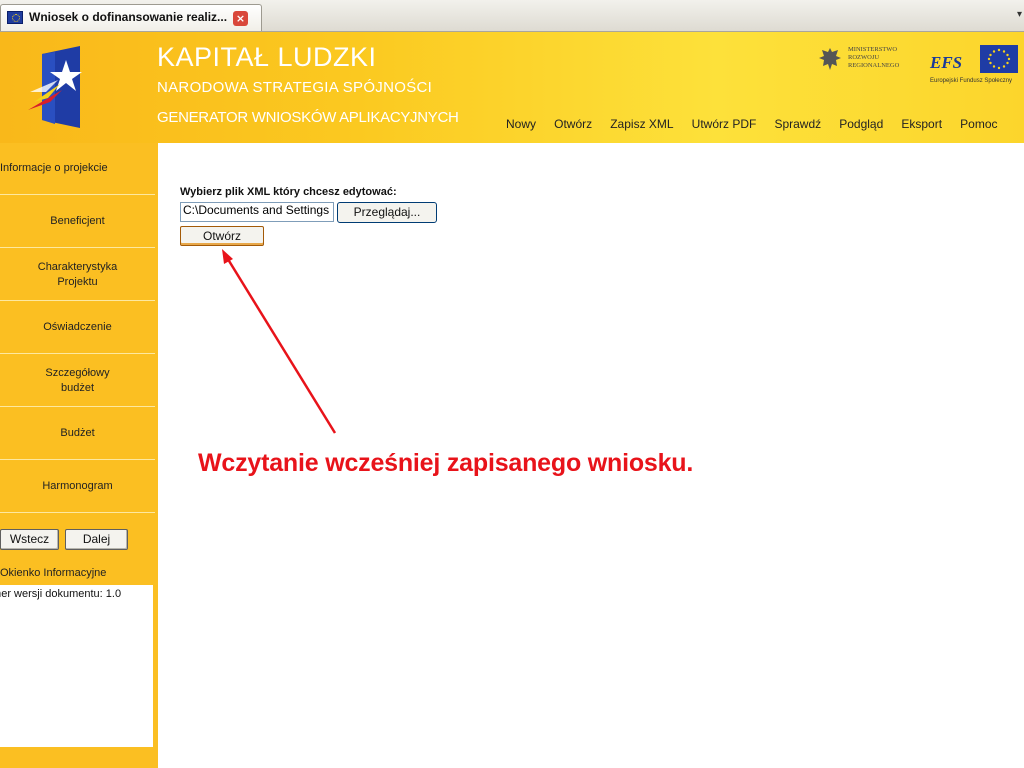 Image resolution: width=1024 pixels, height=768 pixels. What do you see at coordinates (573, 124) in the screenshot?
I see `nav-open: Otwórz` at bounding box center [573, 124].